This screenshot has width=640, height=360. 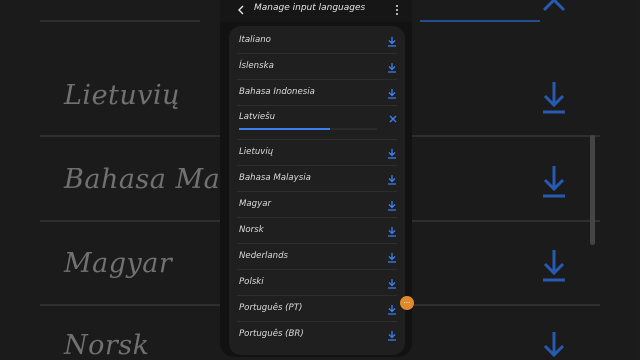 I want to click on language-label: Bahasa Indonesia, so click(x=277, y=92).